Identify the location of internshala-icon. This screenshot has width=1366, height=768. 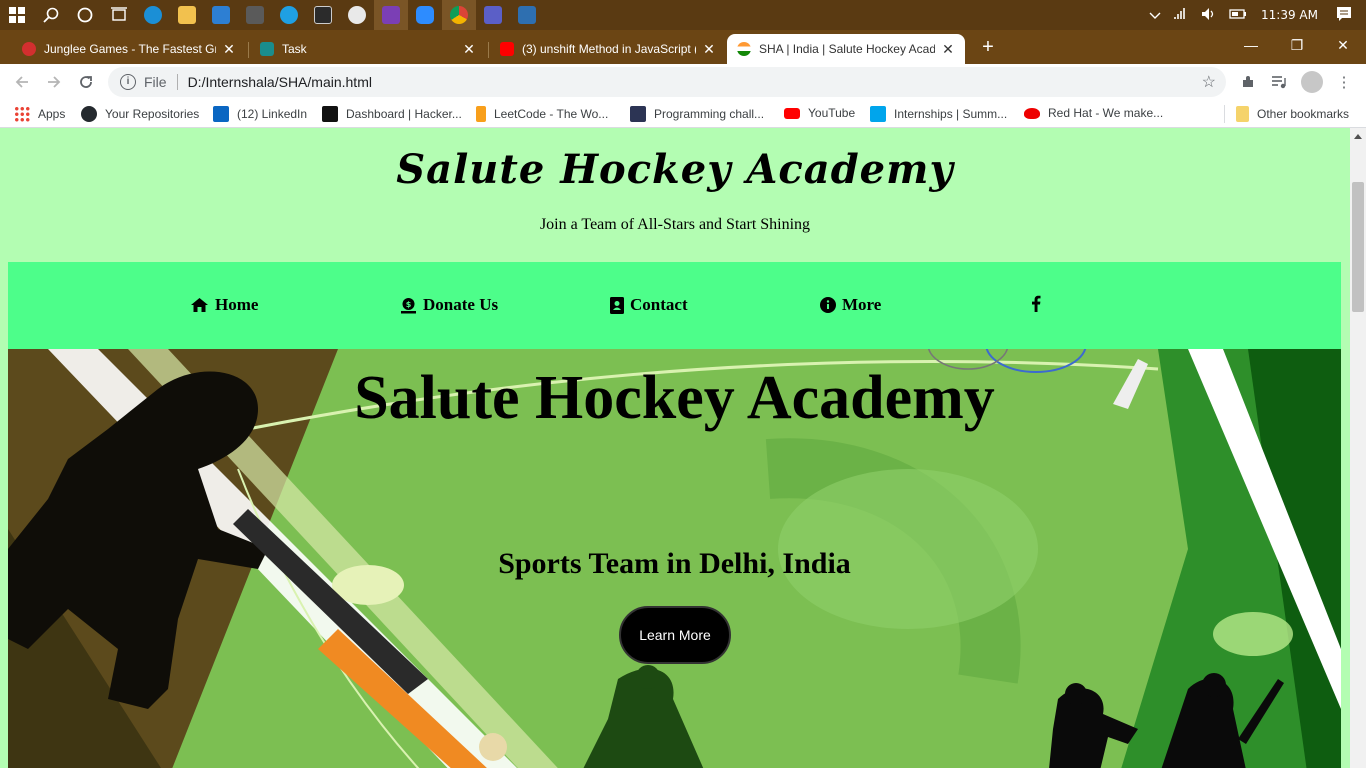
(878, 114).